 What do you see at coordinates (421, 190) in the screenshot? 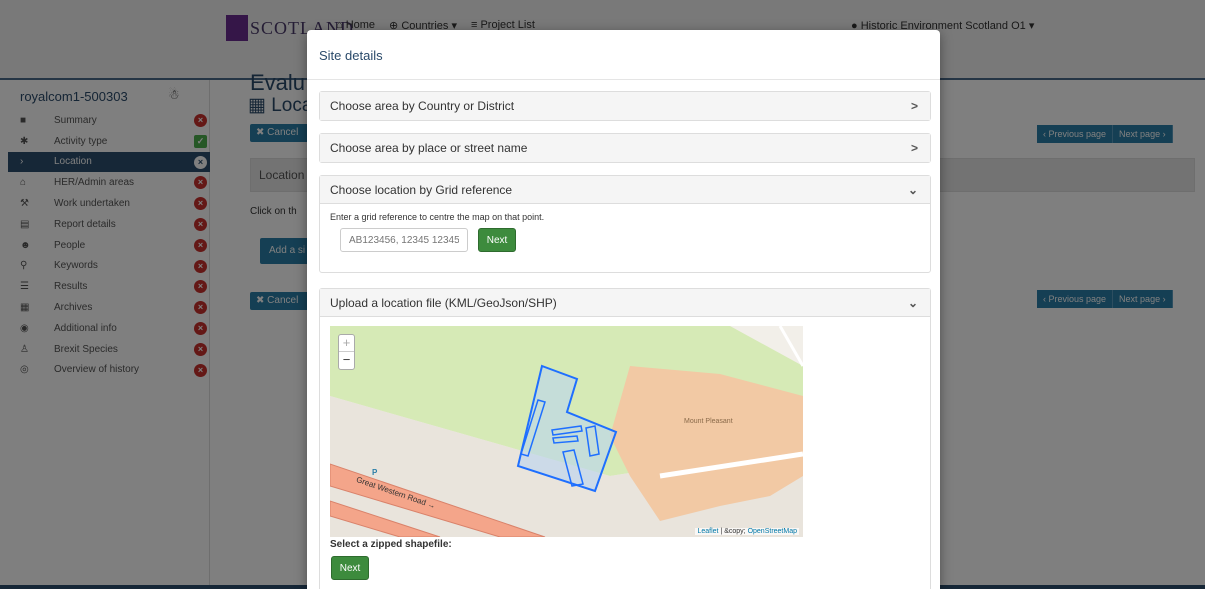
I see `accordion-title: Choose location by Grid reference` at bounding box center [421, 190].